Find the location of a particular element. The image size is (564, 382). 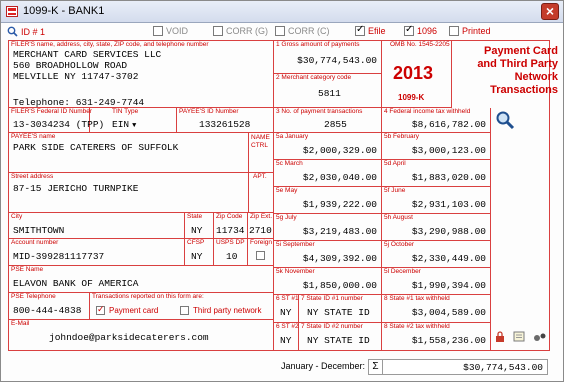

month-field: 5a January $2,000,329.00 is located at coordinates (328, 146).